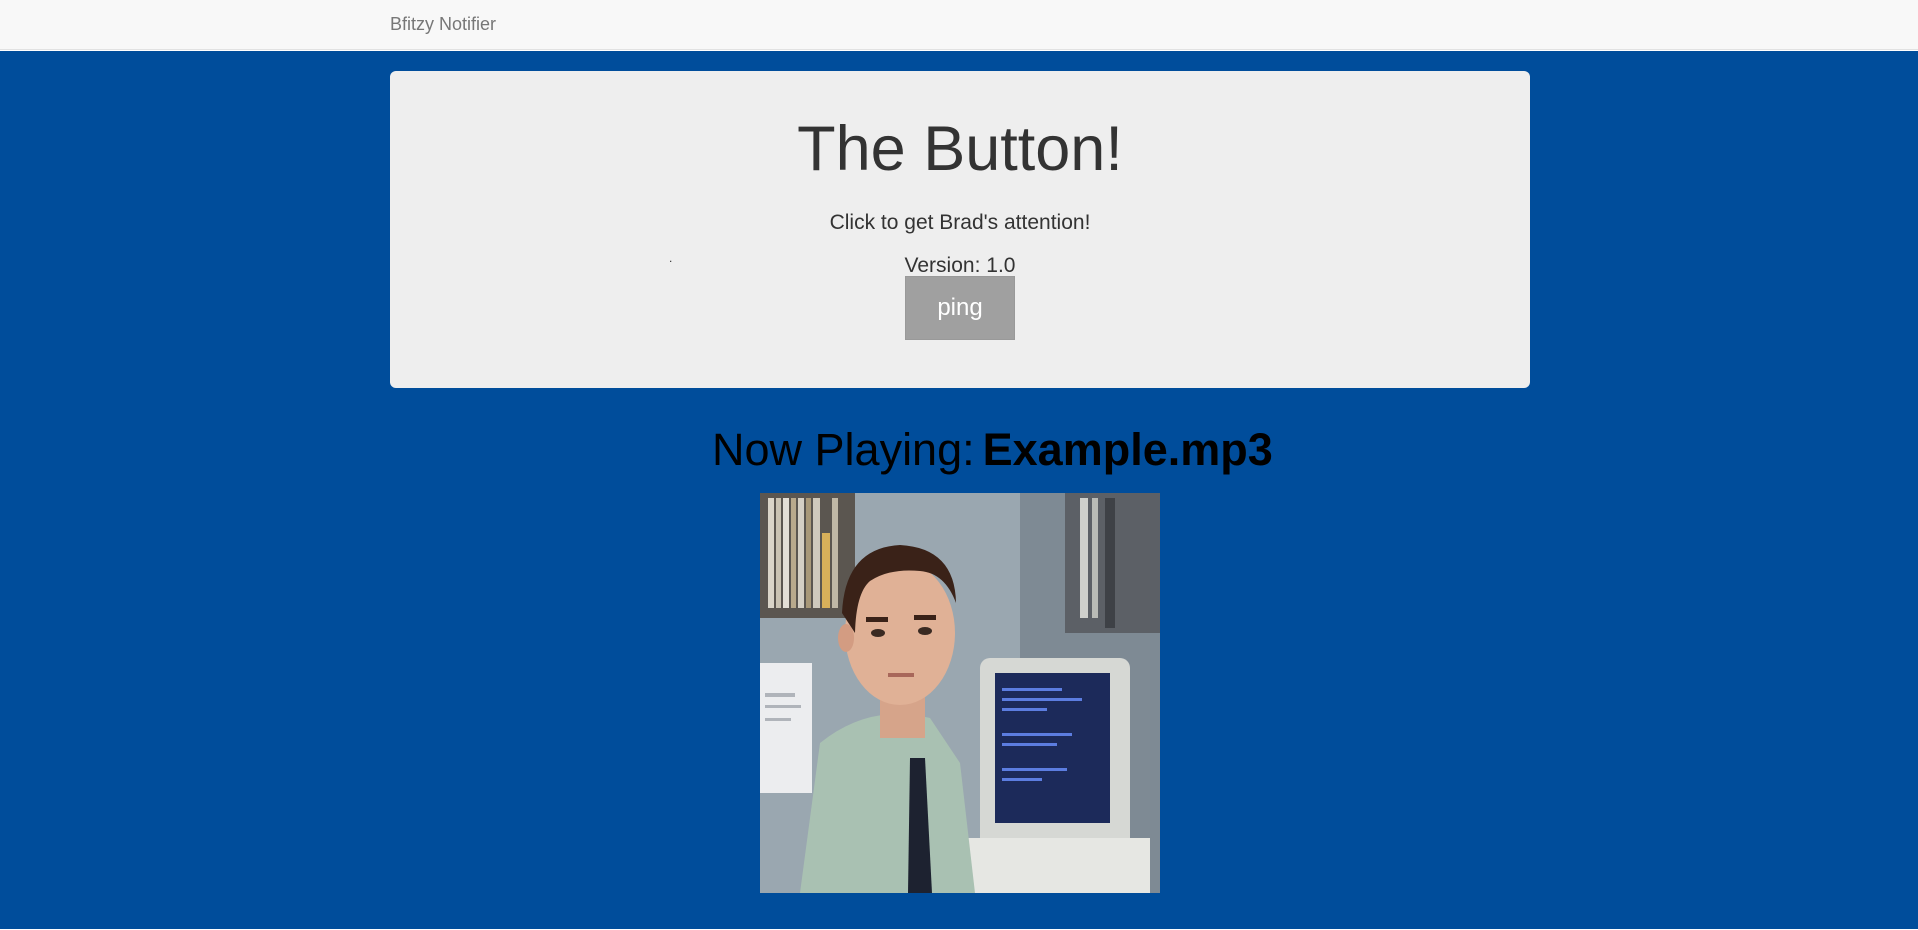 This screenshot has width=1918, height=930. What do you see at coordinates (959, 25) in the screenshot?
I see `top-navbar: Bfitzy Notifier` at bounding box center [959, 25].